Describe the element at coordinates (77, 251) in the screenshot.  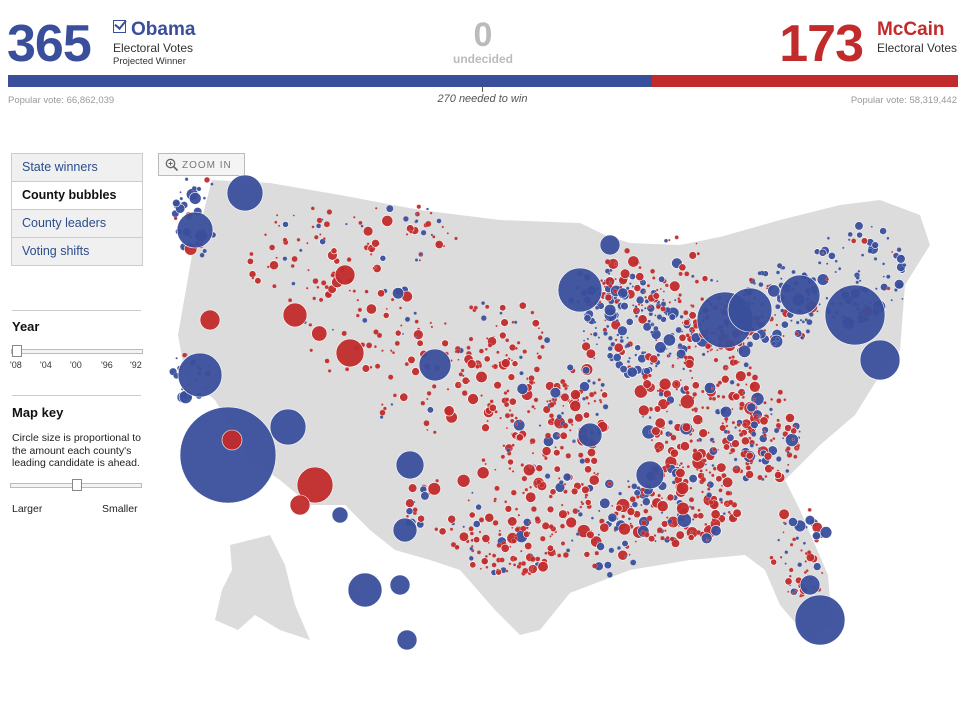
I see `view-voting-shifts: Voting shifts` at that location.